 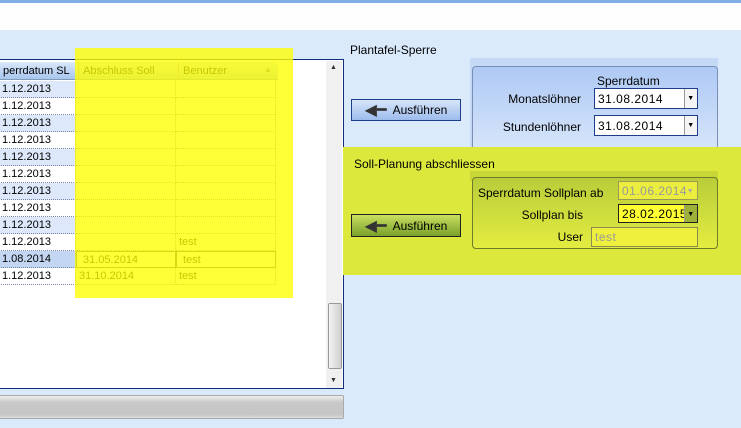 I want to click on column-header-benutzer: Benutzer ▲, so click(x=228, y=71).